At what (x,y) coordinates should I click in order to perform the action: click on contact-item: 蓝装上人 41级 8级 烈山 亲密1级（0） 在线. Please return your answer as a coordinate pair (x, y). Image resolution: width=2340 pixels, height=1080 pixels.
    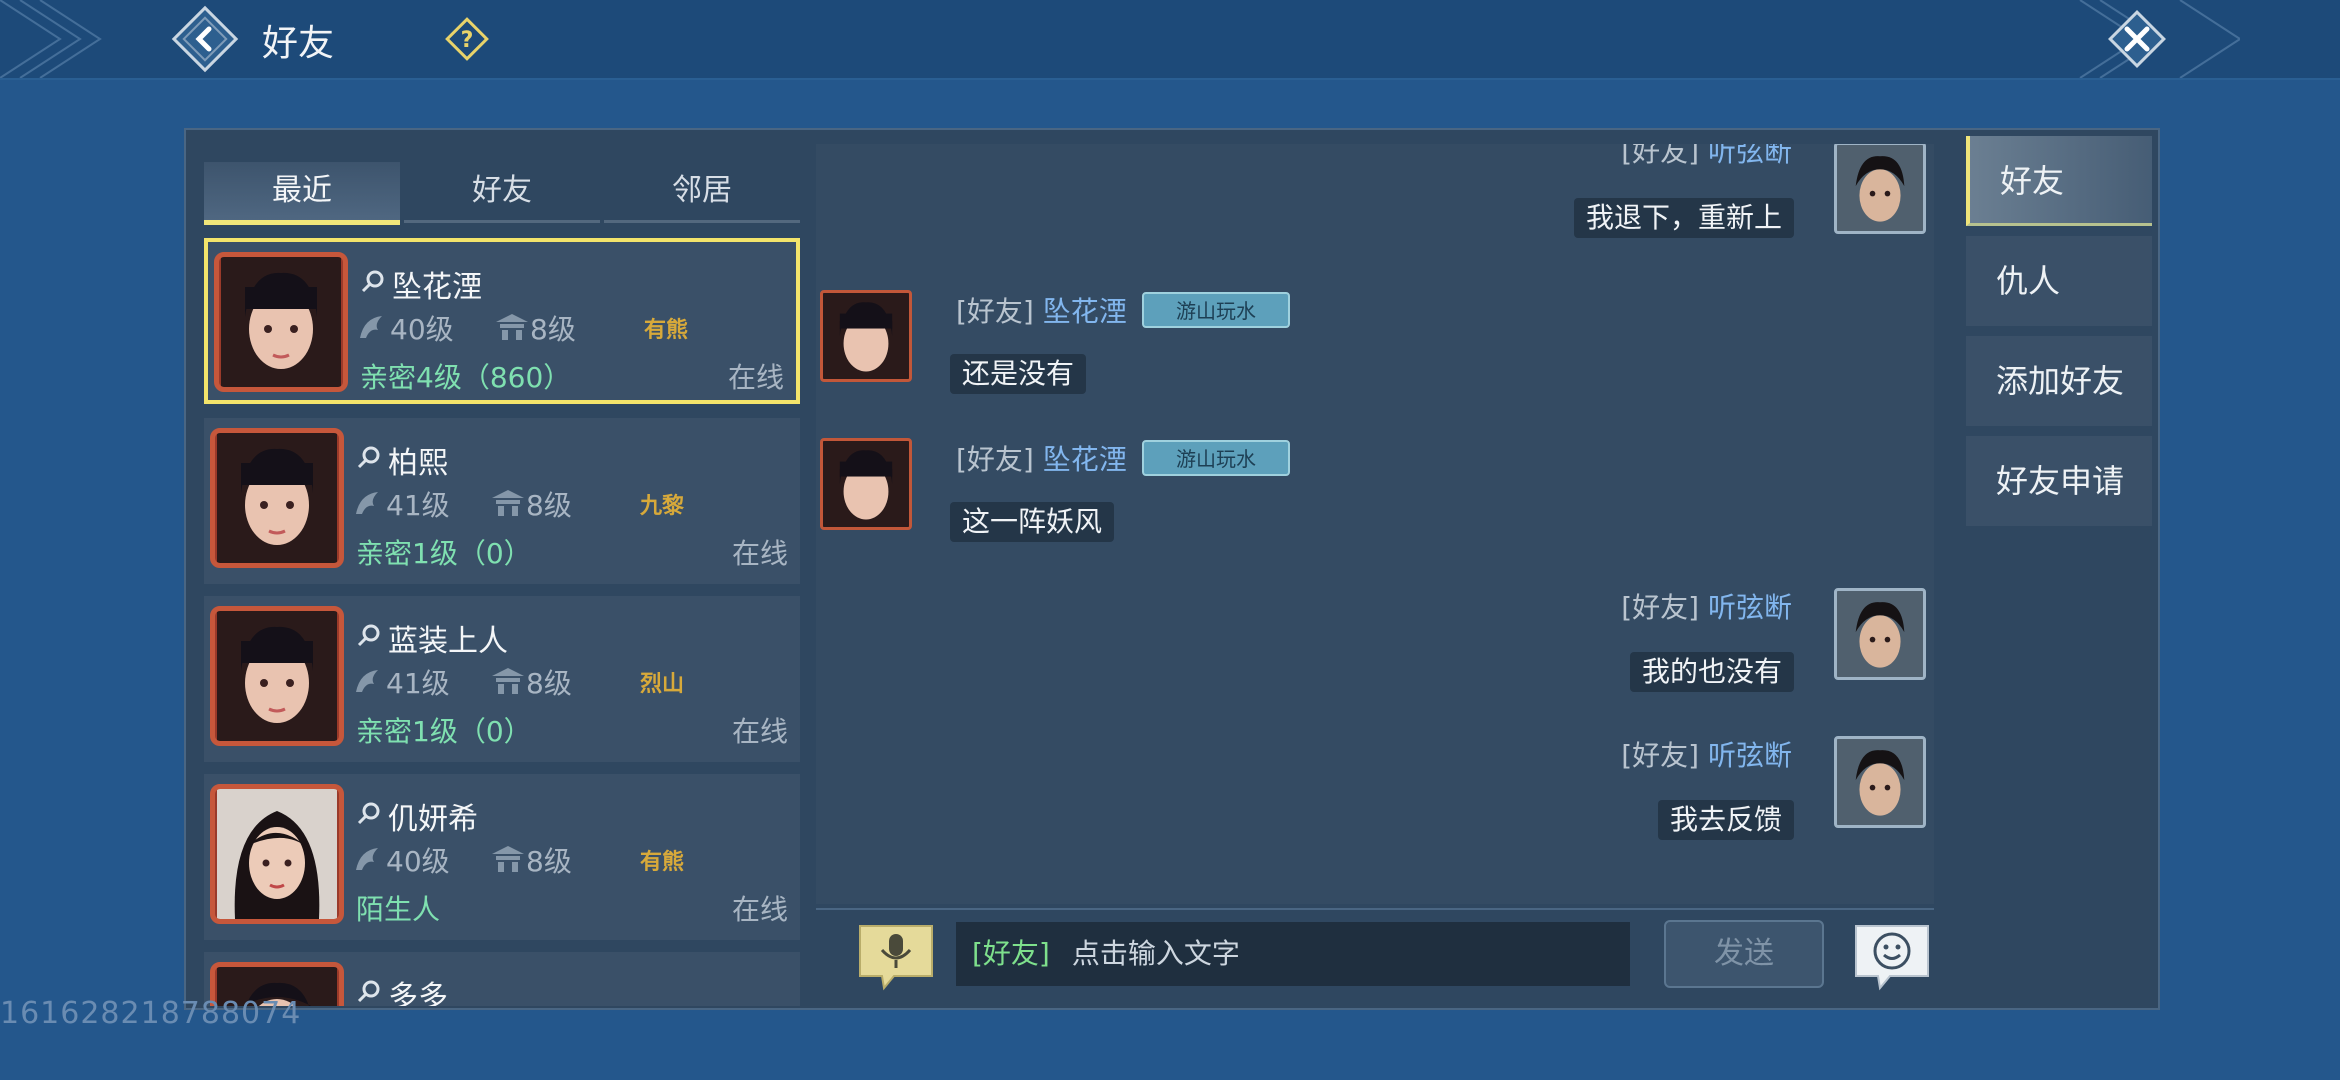
    Looking at the image, I should click on (502, 679).